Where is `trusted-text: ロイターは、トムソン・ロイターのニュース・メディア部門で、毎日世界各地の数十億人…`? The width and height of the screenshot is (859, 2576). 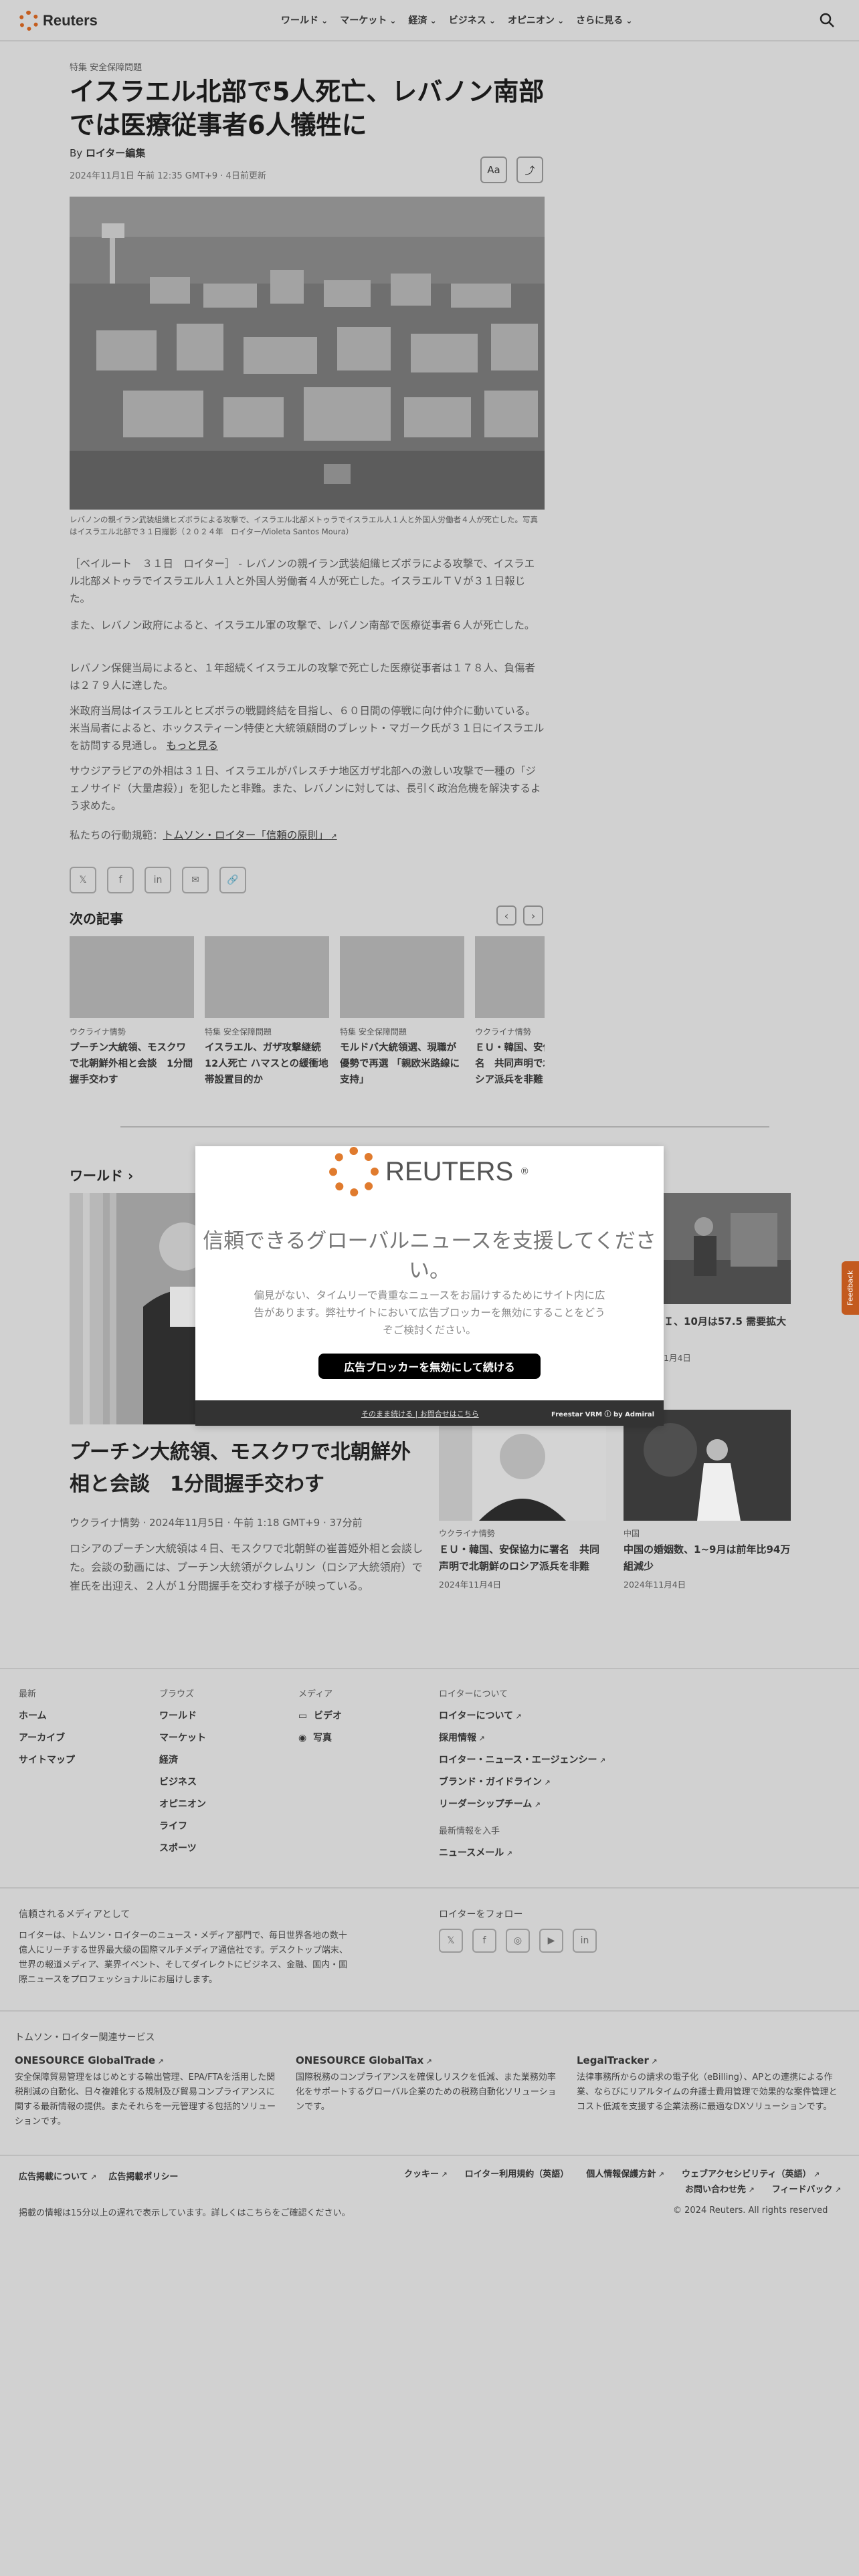 trusted-text: ロイターは、トムソン・ロイターのニュース・メディア部門で、毎日世界各地の数十億人… is located at coordinates (183, 1958).